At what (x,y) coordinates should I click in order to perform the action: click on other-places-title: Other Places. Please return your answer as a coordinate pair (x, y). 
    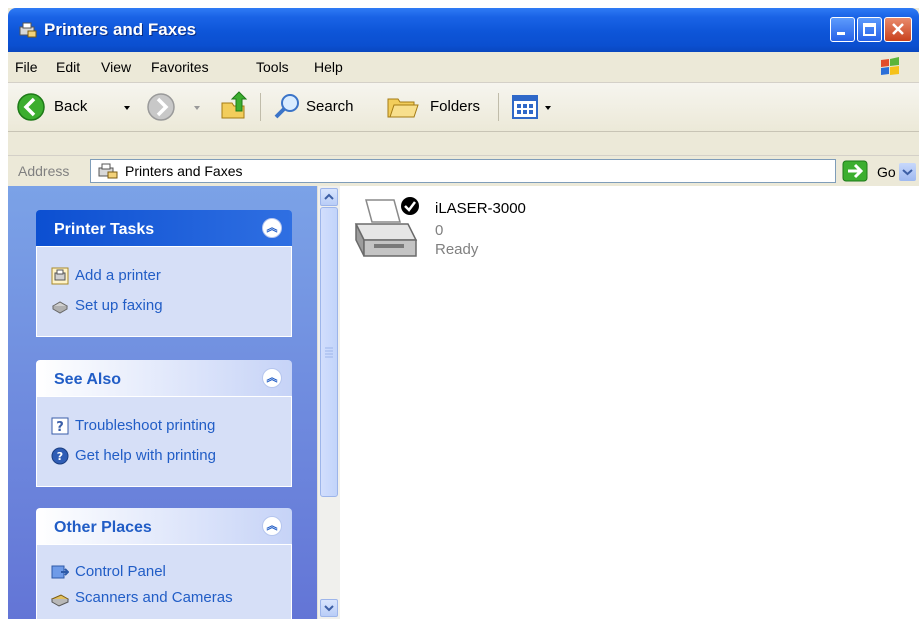
    Looking at the image, I should click on (103, 527).